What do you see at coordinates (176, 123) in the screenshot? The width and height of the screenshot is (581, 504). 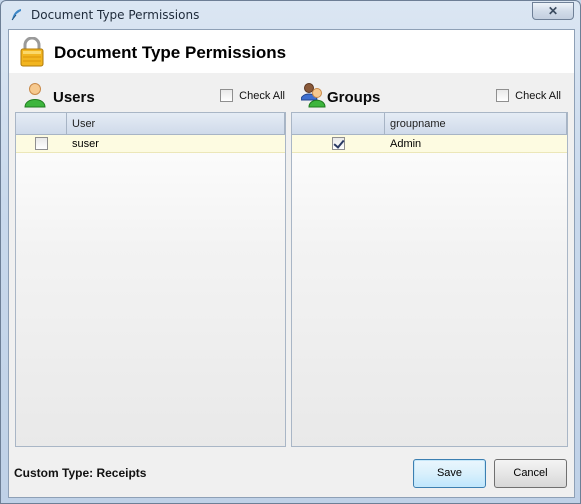 I see `users-col-user: User` at bounding box center [176, 123].